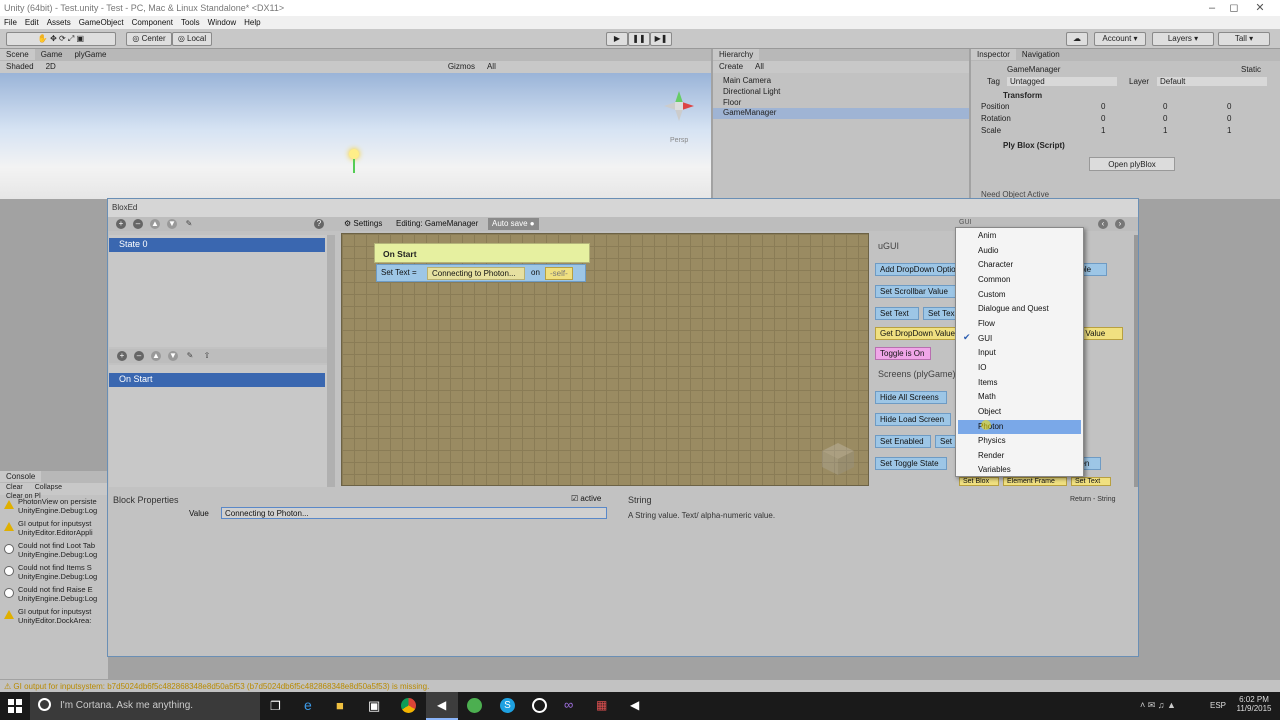 The image size is (1280, 720). What do you see at coordinates (917, 291) in the screenshot?
I see `palette-block: Set Scrollbar Value` at bounding box center [917, 291].